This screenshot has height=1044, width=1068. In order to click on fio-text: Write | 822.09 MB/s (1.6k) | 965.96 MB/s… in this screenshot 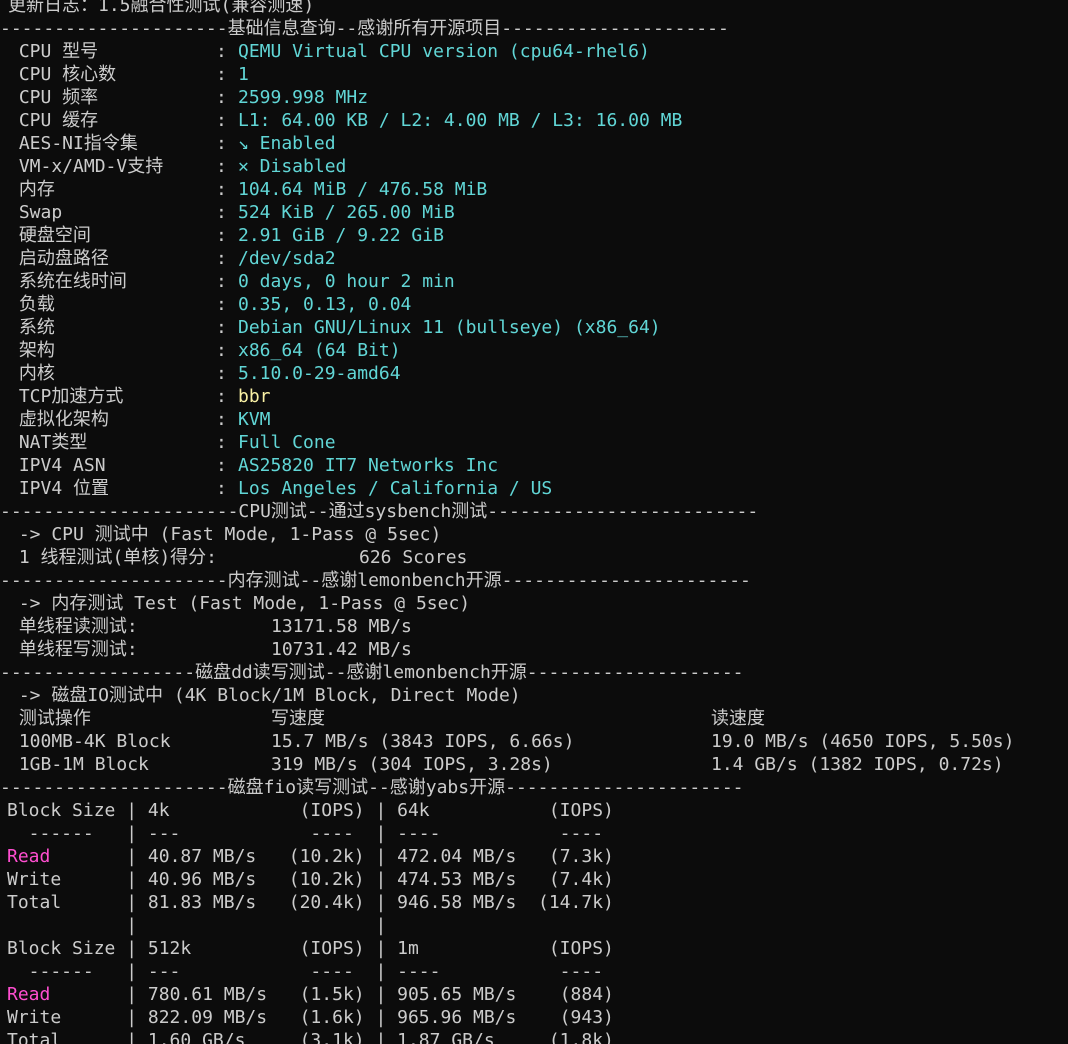, I will do `click(310, 1017)`.